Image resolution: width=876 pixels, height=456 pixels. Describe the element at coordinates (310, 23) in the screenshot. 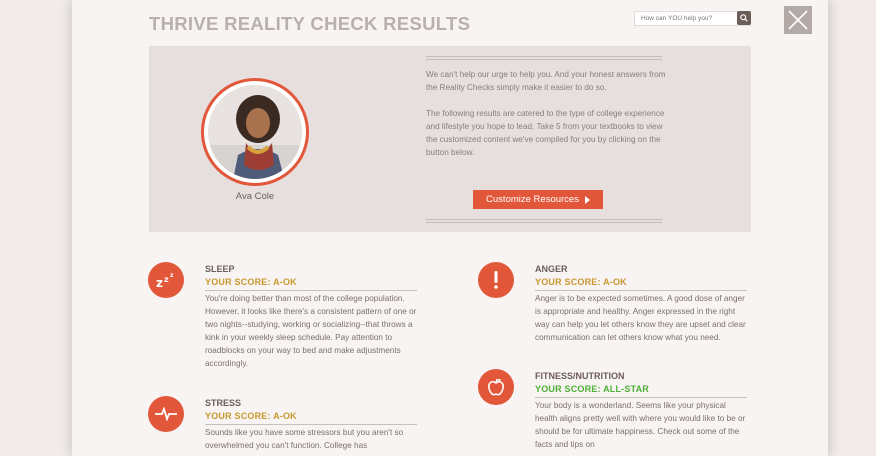

I see `page-title: THRIVE REALITY CHECK RESULTS` at that location.